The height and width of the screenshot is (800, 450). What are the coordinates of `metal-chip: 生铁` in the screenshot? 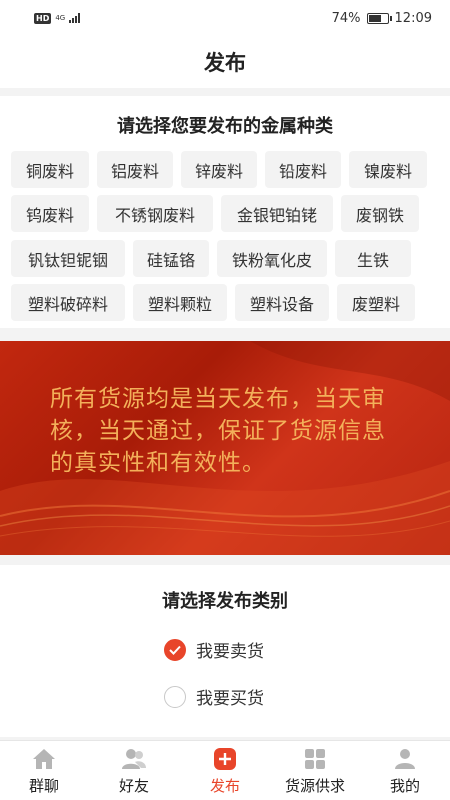 It's located at (373, 258).